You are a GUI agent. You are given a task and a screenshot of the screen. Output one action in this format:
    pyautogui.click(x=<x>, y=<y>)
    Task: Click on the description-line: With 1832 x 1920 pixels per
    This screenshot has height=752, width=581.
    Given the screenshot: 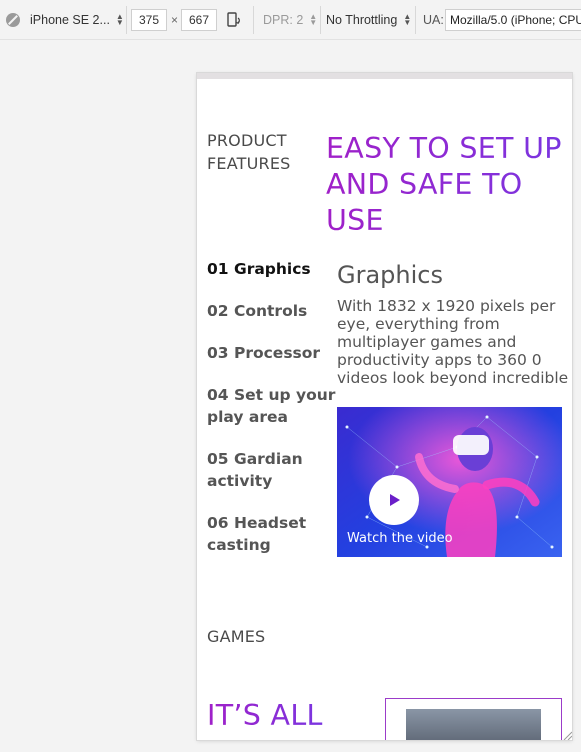 What is the action you would take?
    pyautogui.click(x=446, y=306)
    